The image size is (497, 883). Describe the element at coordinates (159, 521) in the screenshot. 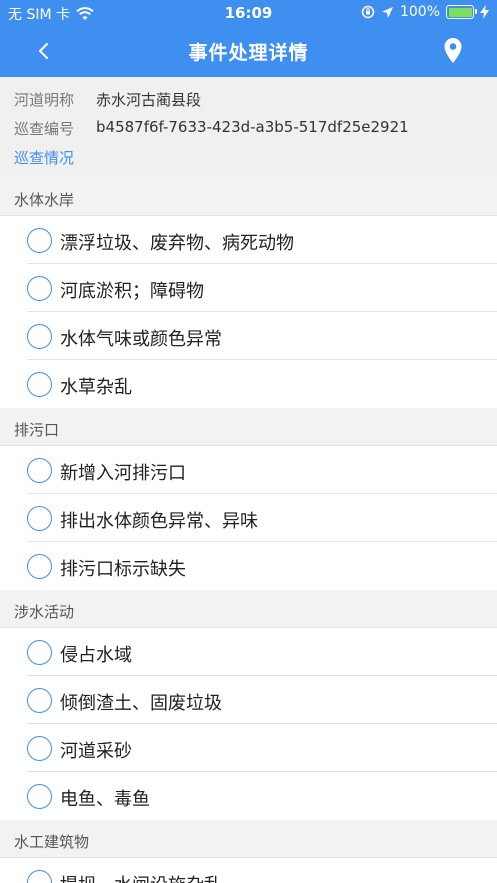

I see `issue-label: 排出水体颜色异常、异味` at that location.